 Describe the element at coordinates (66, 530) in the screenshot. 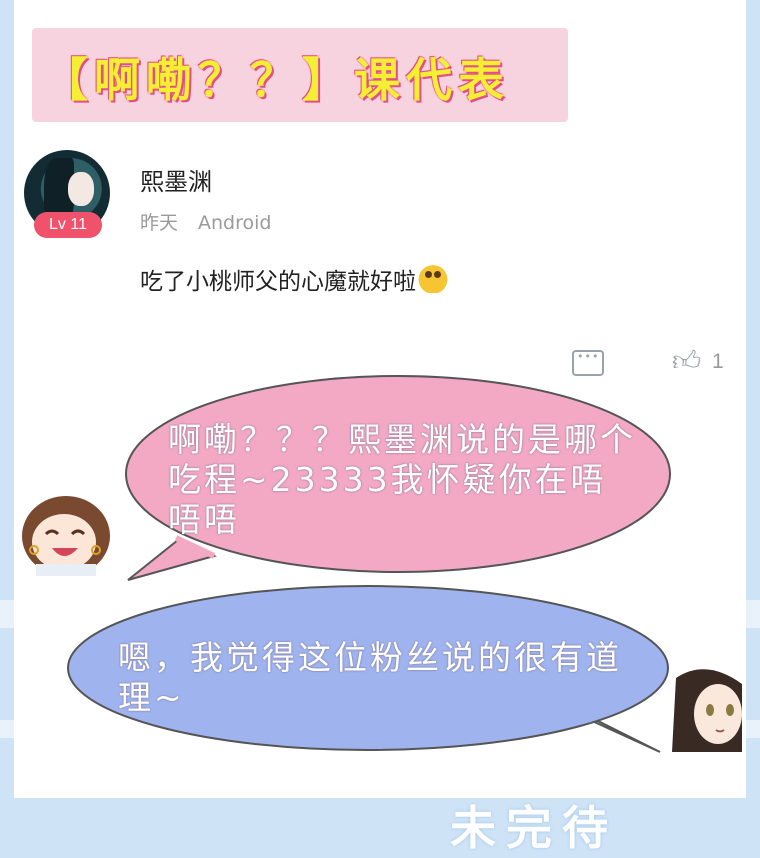

I see `laughing-girl-character` at that location.